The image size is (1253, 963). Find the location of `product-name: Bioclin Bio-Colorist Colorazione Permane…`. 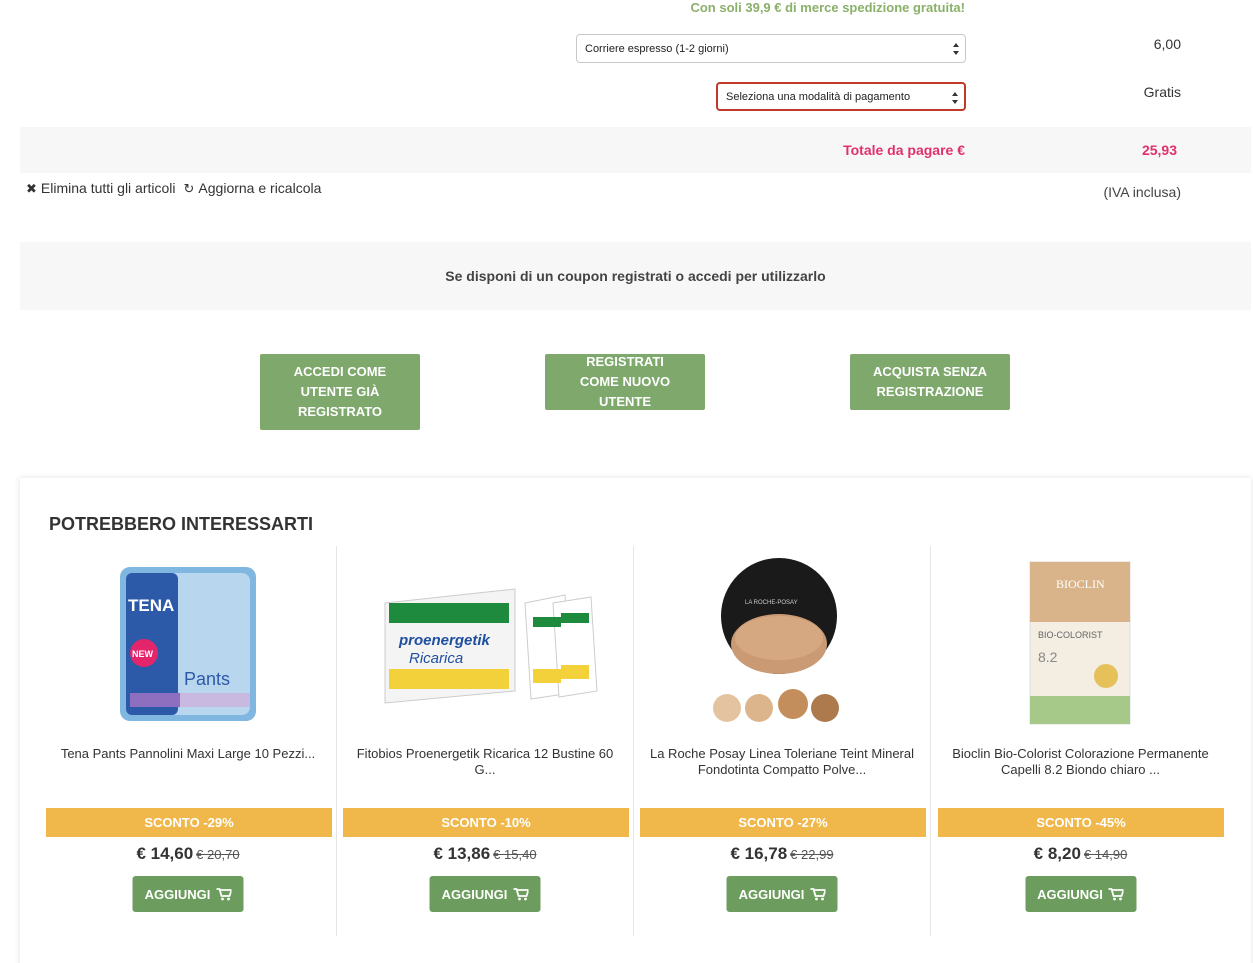

product-name: Bioclin Bio-Colorist Colorazione Permane… is located at coordinates (1080, 762).